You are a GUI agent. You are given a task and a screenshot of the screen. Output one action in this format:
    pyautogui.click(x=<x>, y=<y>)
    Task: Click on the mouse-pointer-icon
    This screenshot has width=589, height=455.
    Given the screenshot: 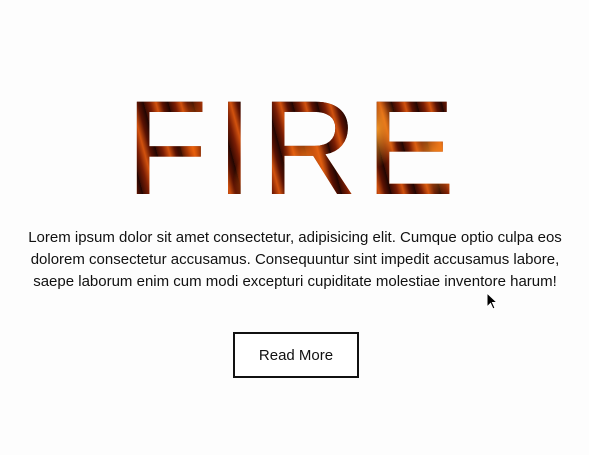 What is the action you would take?
    pyautogui.click(x=492, y=301)
    